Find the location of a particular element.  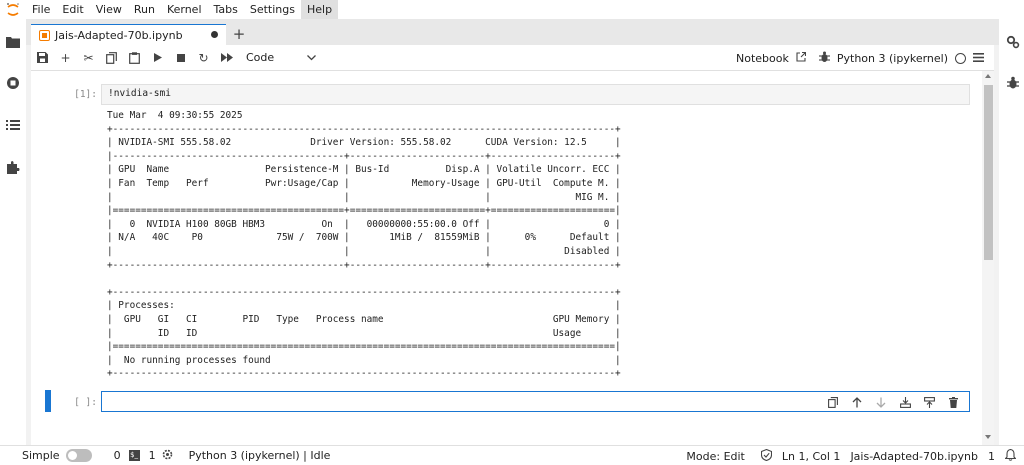

empty-cell-prompt: [ ]: is located at coordinates (85, 402).